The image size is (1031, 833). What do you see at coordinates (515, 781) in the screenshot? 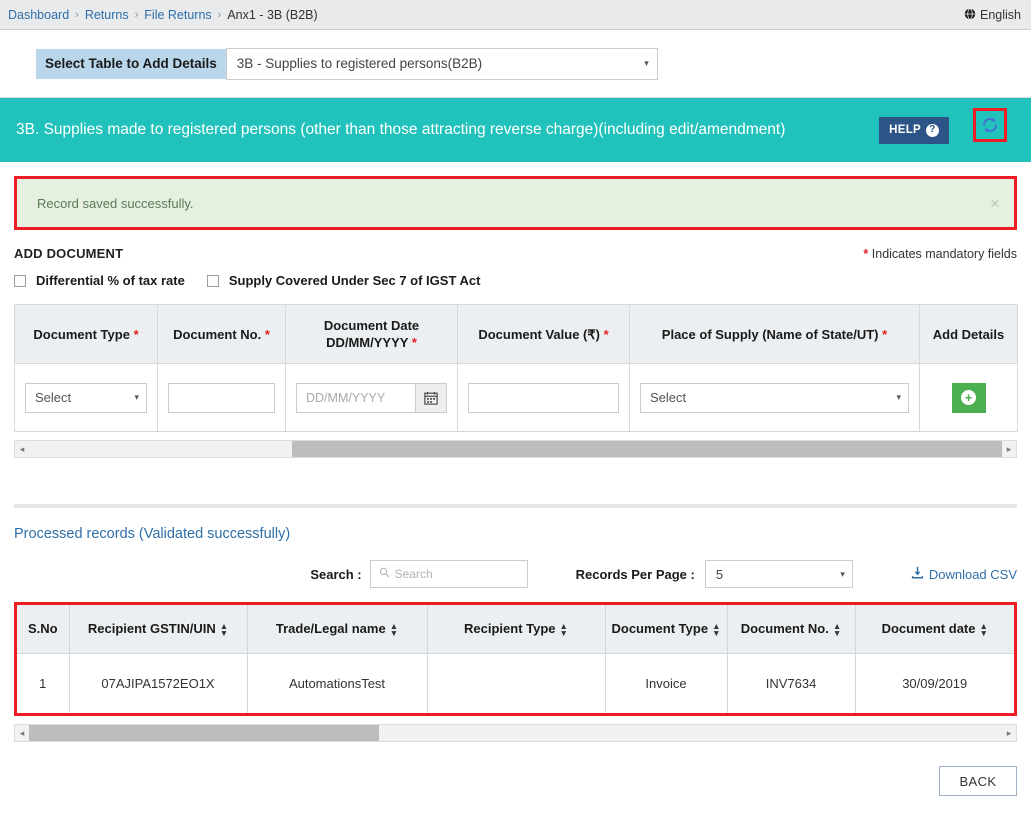
I see `footer-actions: BACK` at bounding box center [515, 781].